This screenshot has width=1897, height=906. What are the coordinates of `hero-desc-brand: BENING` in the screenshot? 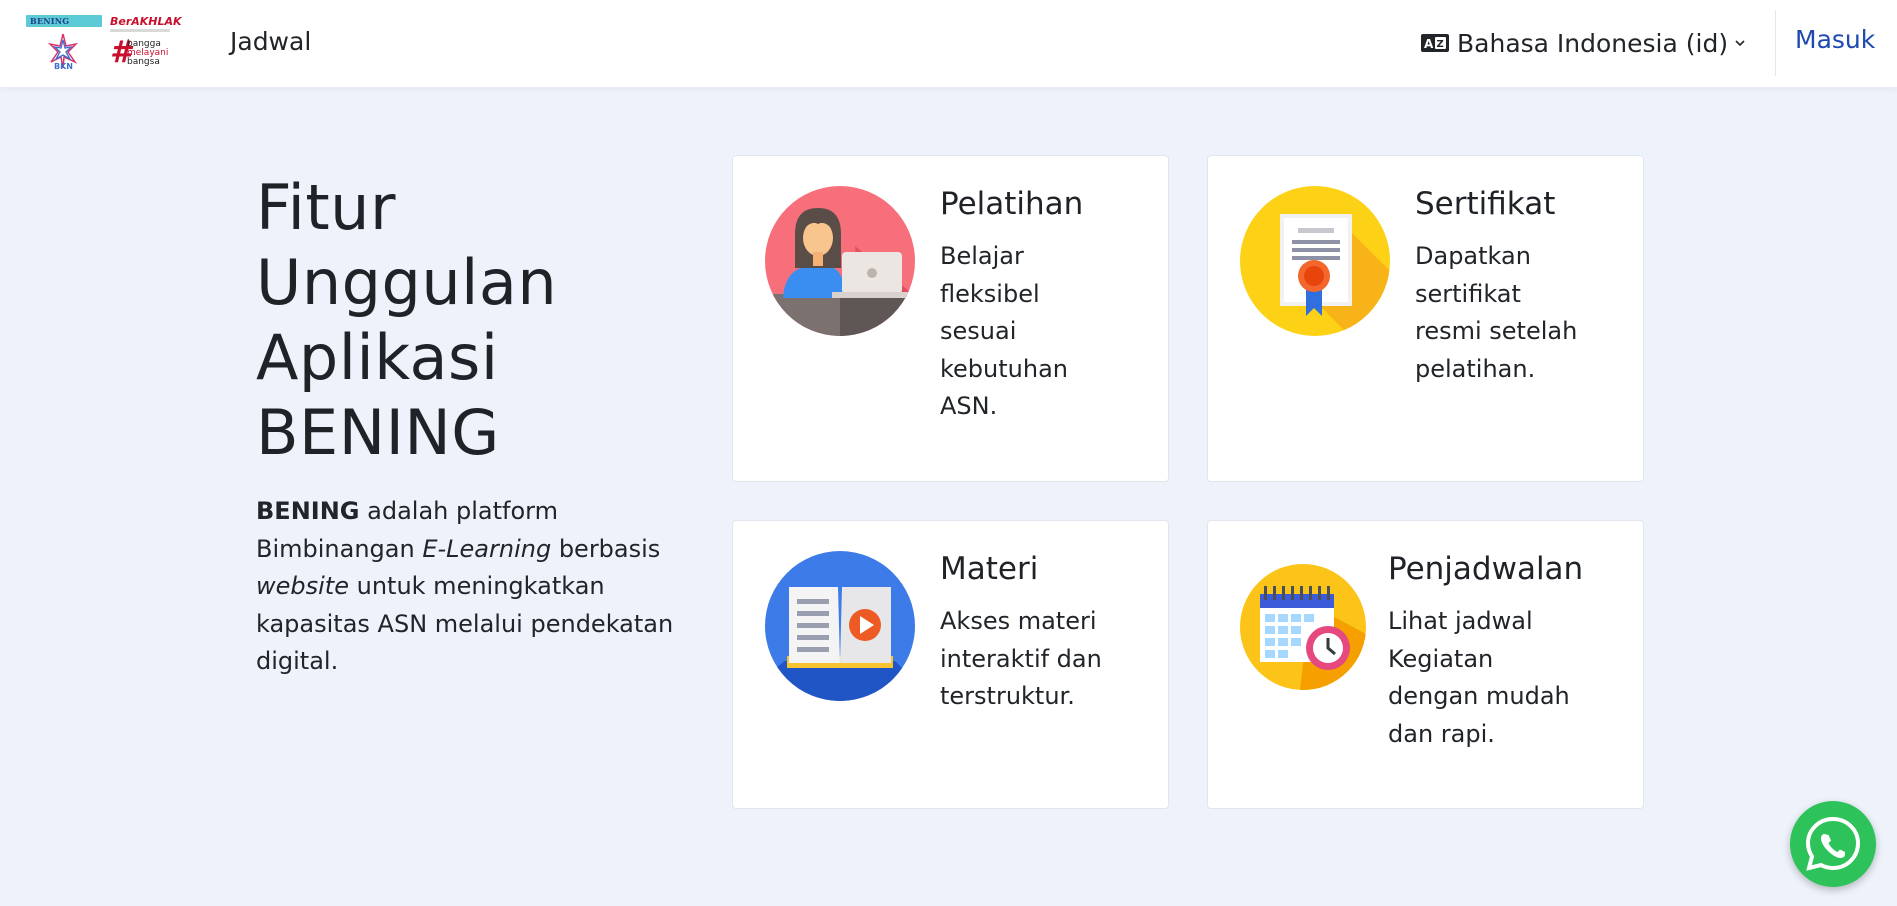 It's located at (308, 511).